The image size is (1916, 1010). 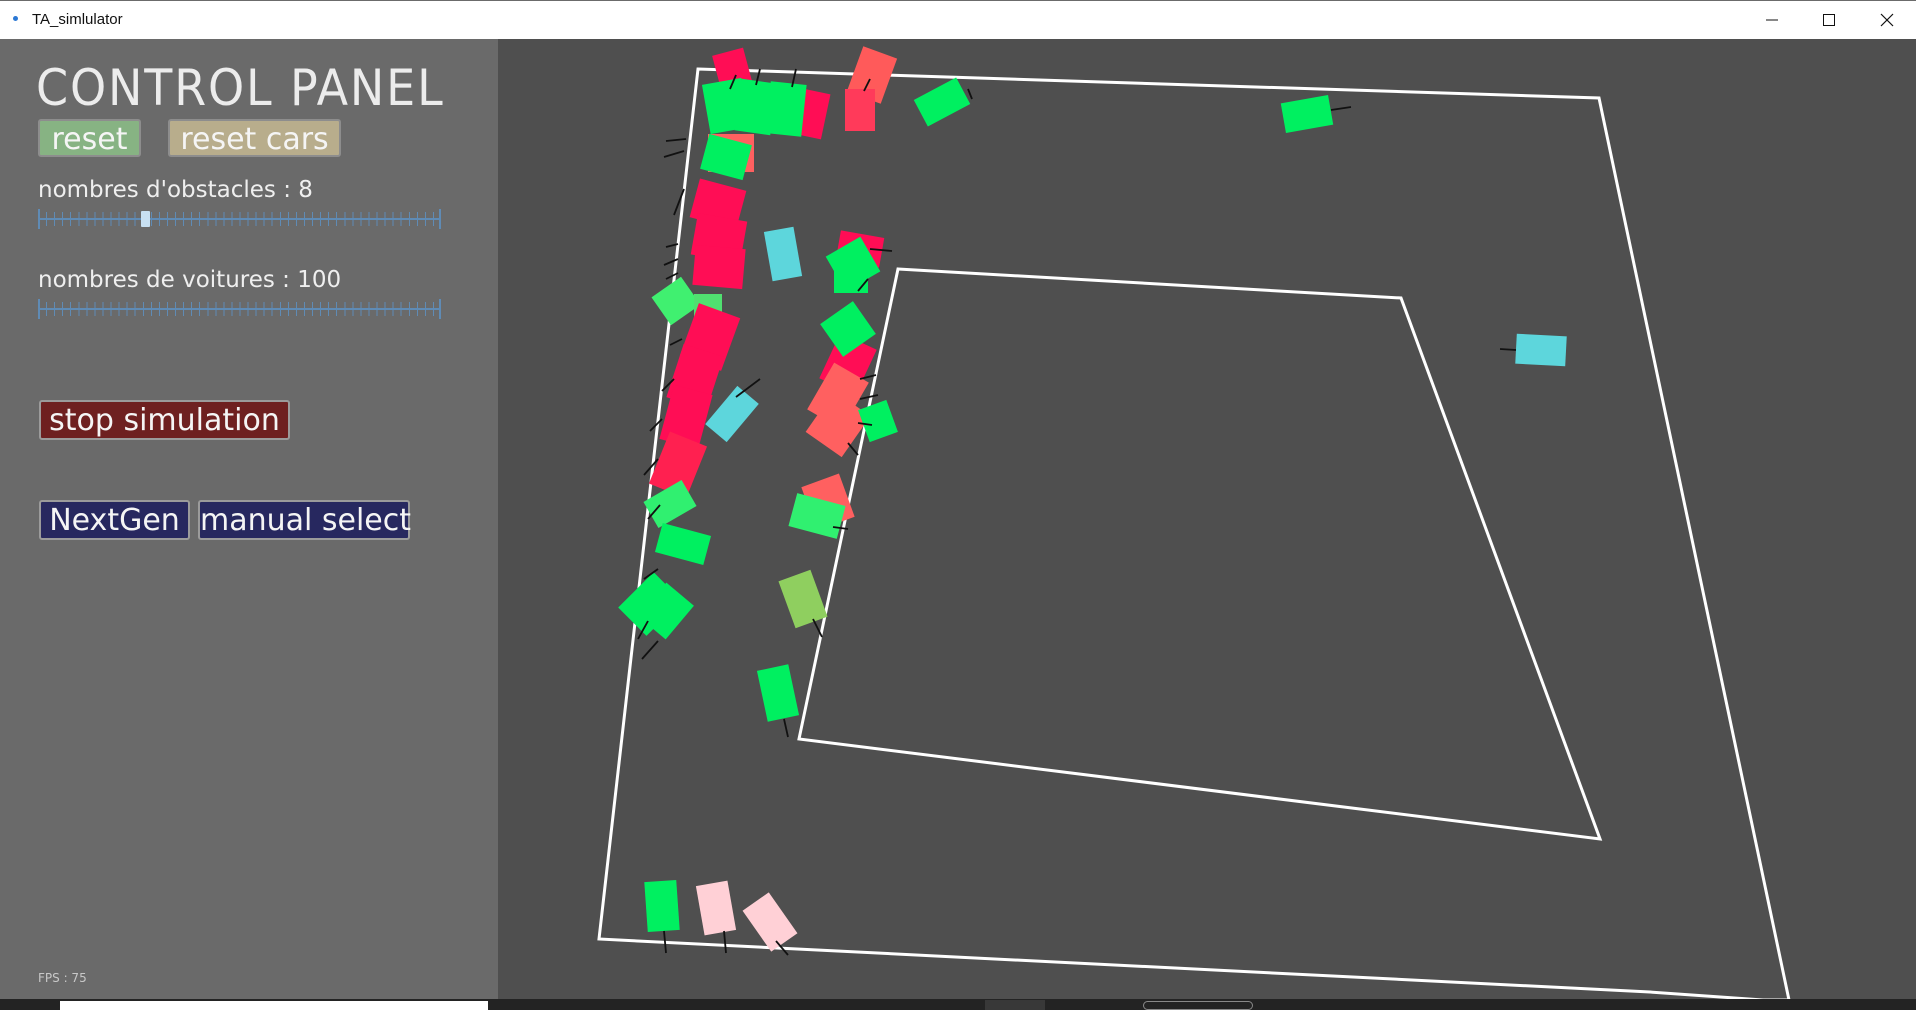 I want to click on fps-counter: FPS : 75, so click(x=62, y=978).